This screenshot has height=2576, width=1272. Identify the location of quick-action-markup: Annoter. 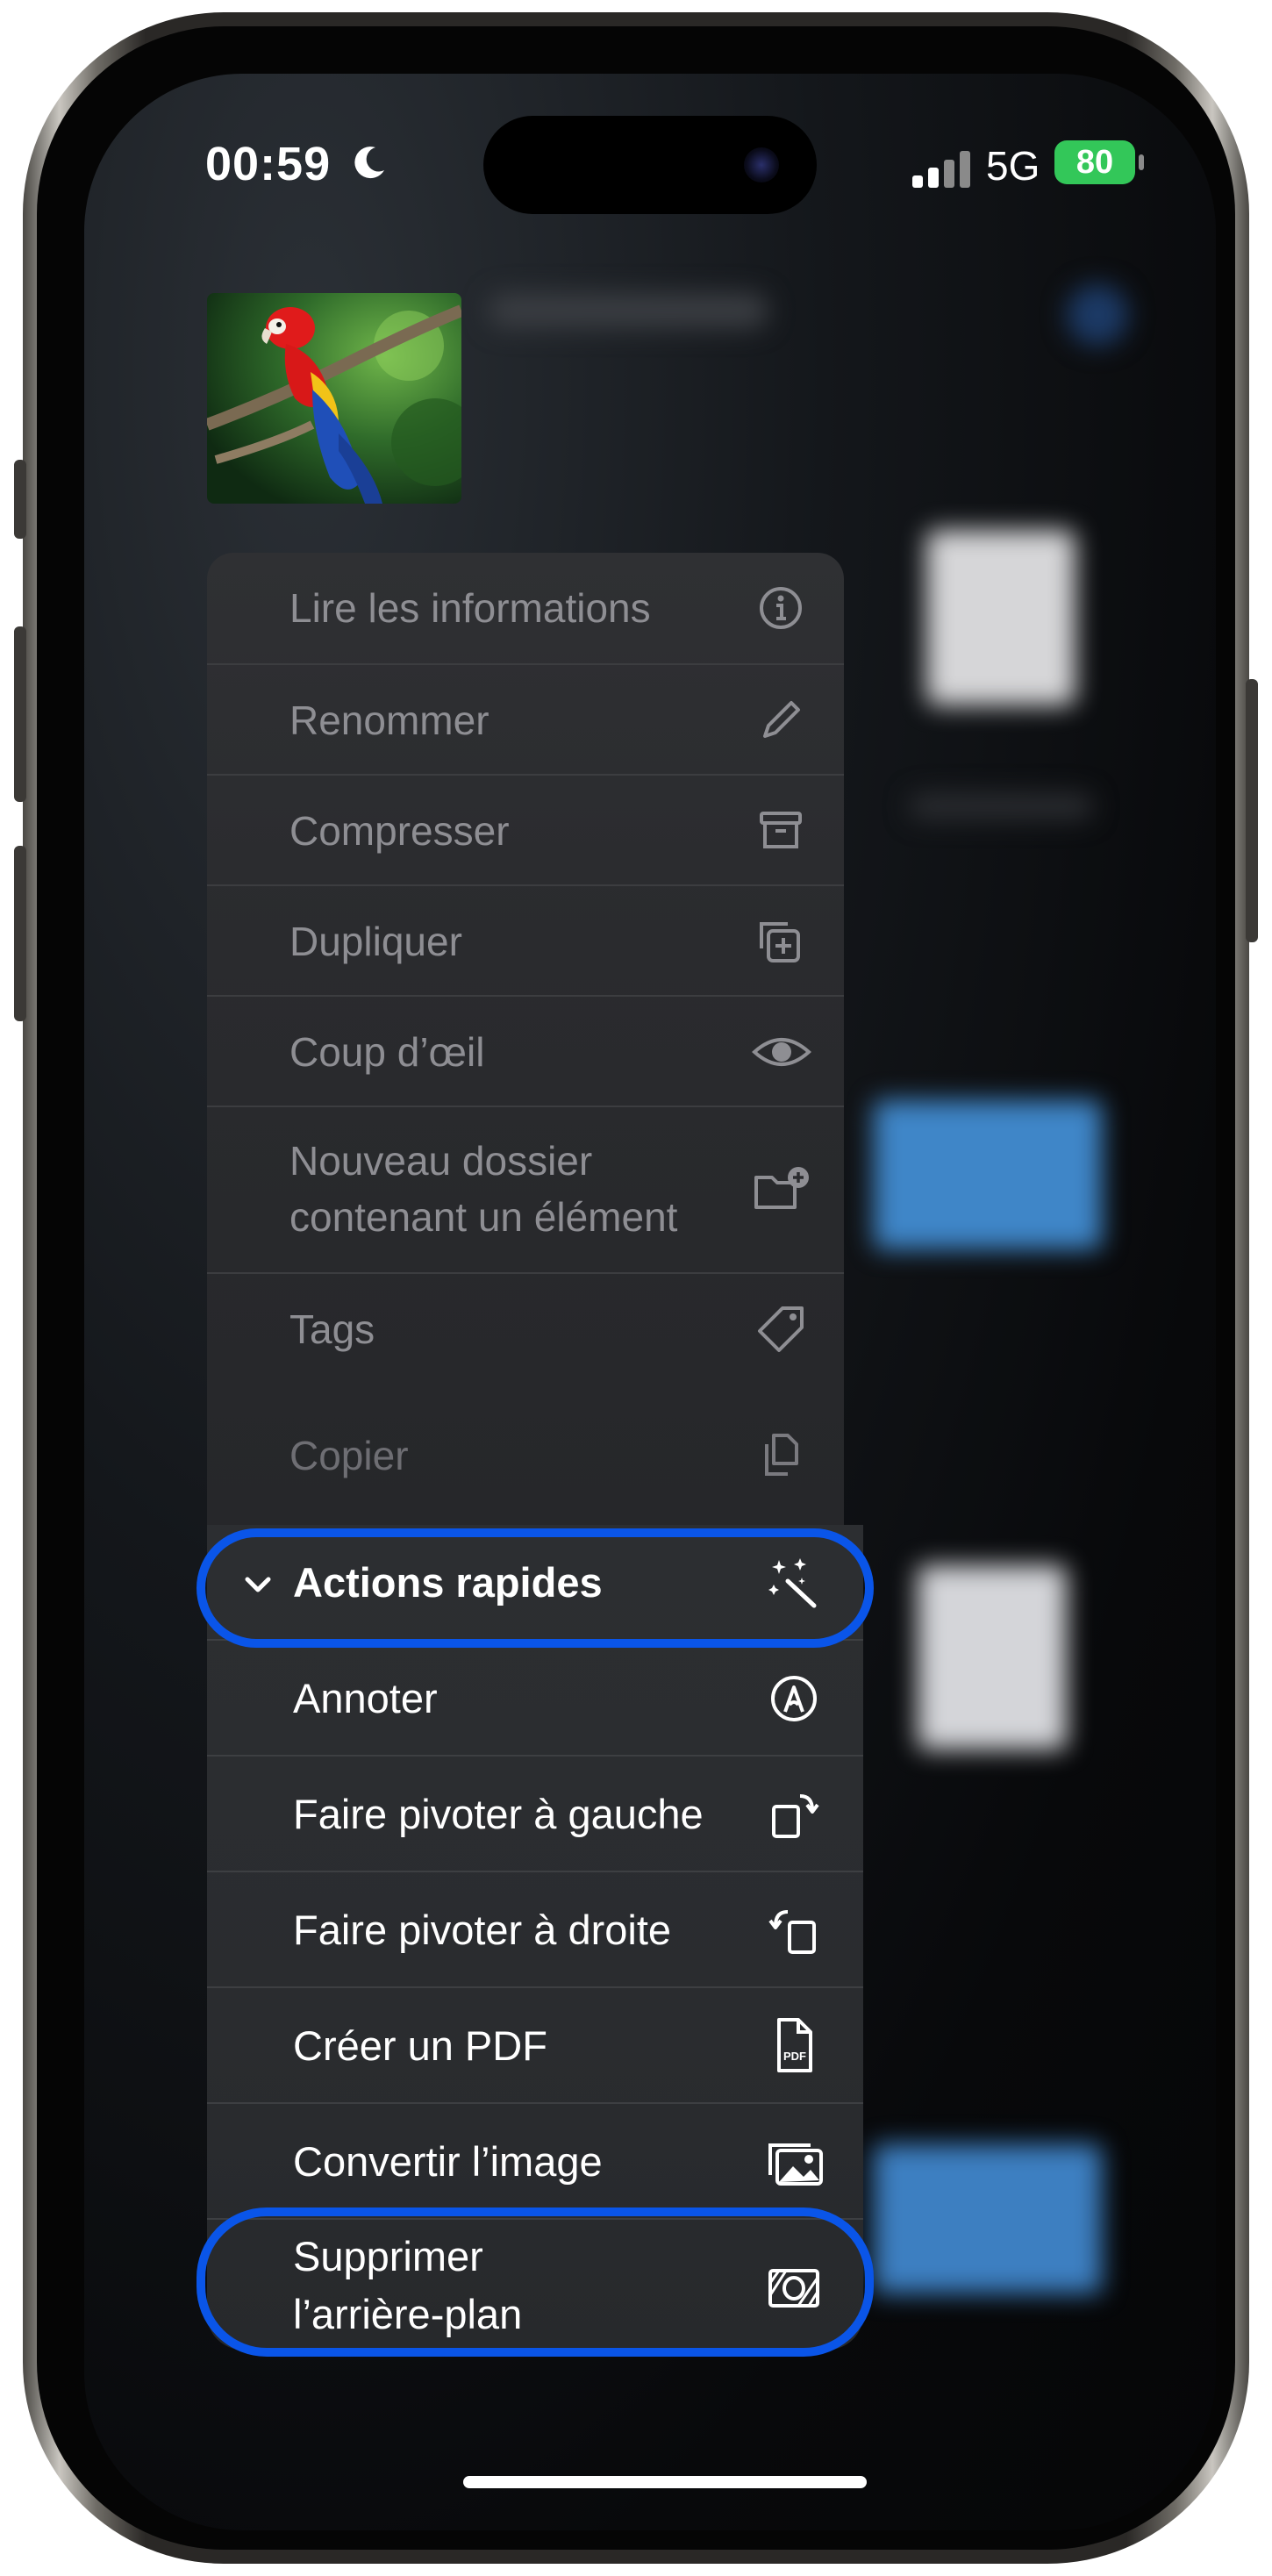
(535, 1698).